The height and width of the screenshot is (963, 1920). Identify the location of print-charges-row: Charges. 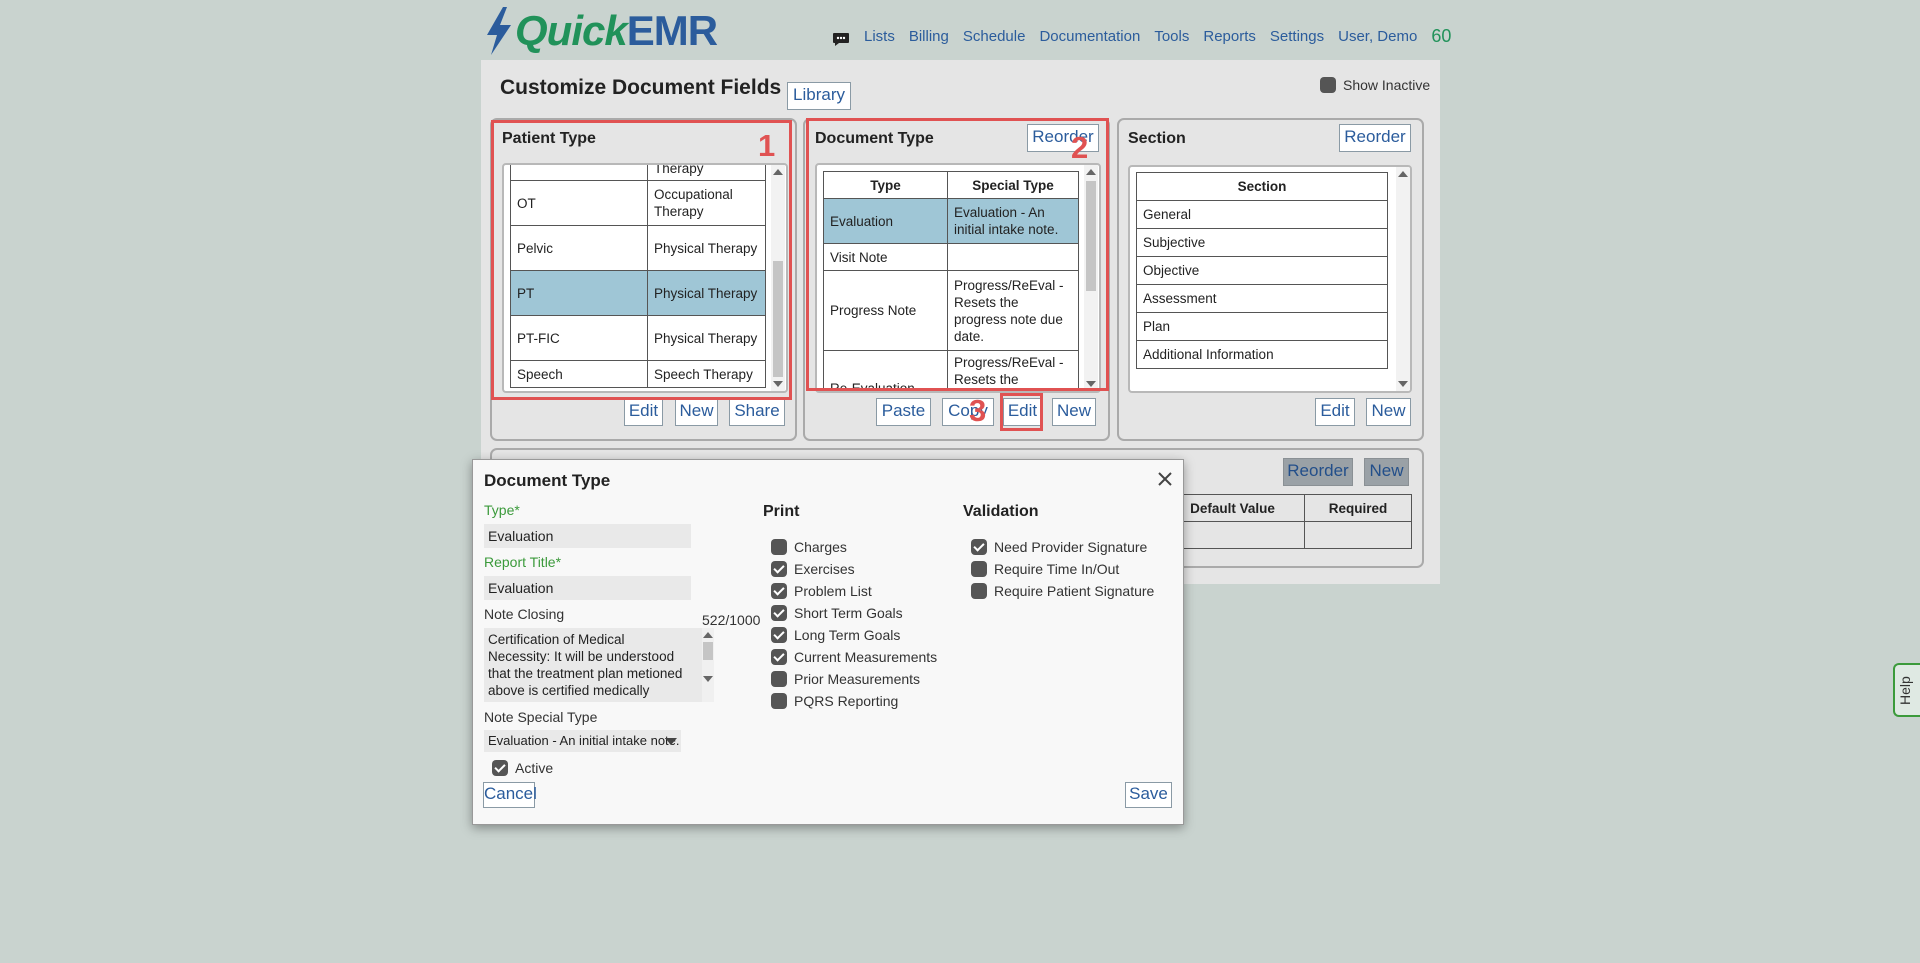
(809, 547).